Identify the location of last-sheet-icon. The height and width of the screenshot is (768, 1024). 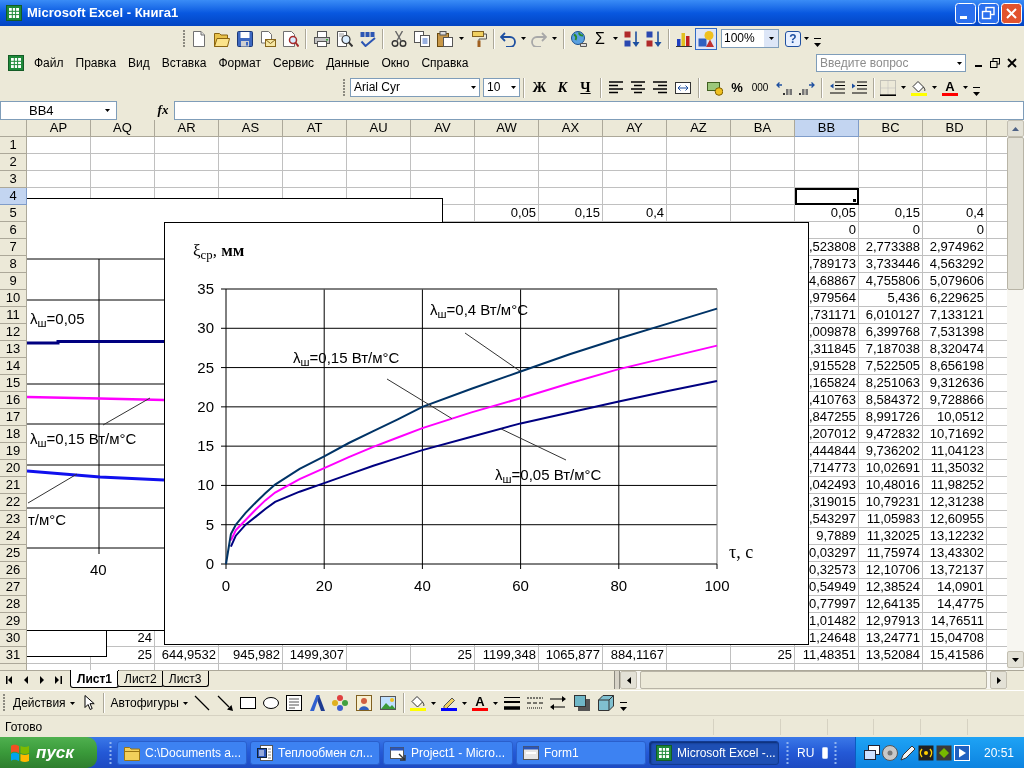
(58, 680).